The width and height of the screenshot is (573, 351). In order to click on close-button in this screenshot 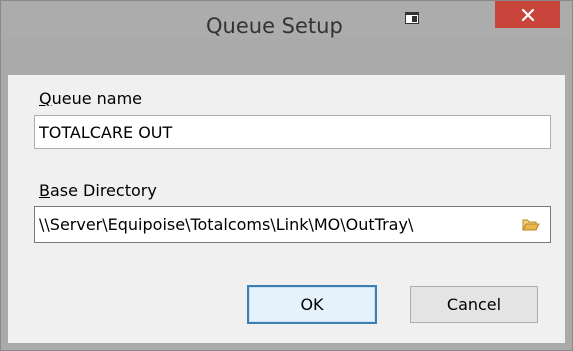, I will do `click(527, 14)`.